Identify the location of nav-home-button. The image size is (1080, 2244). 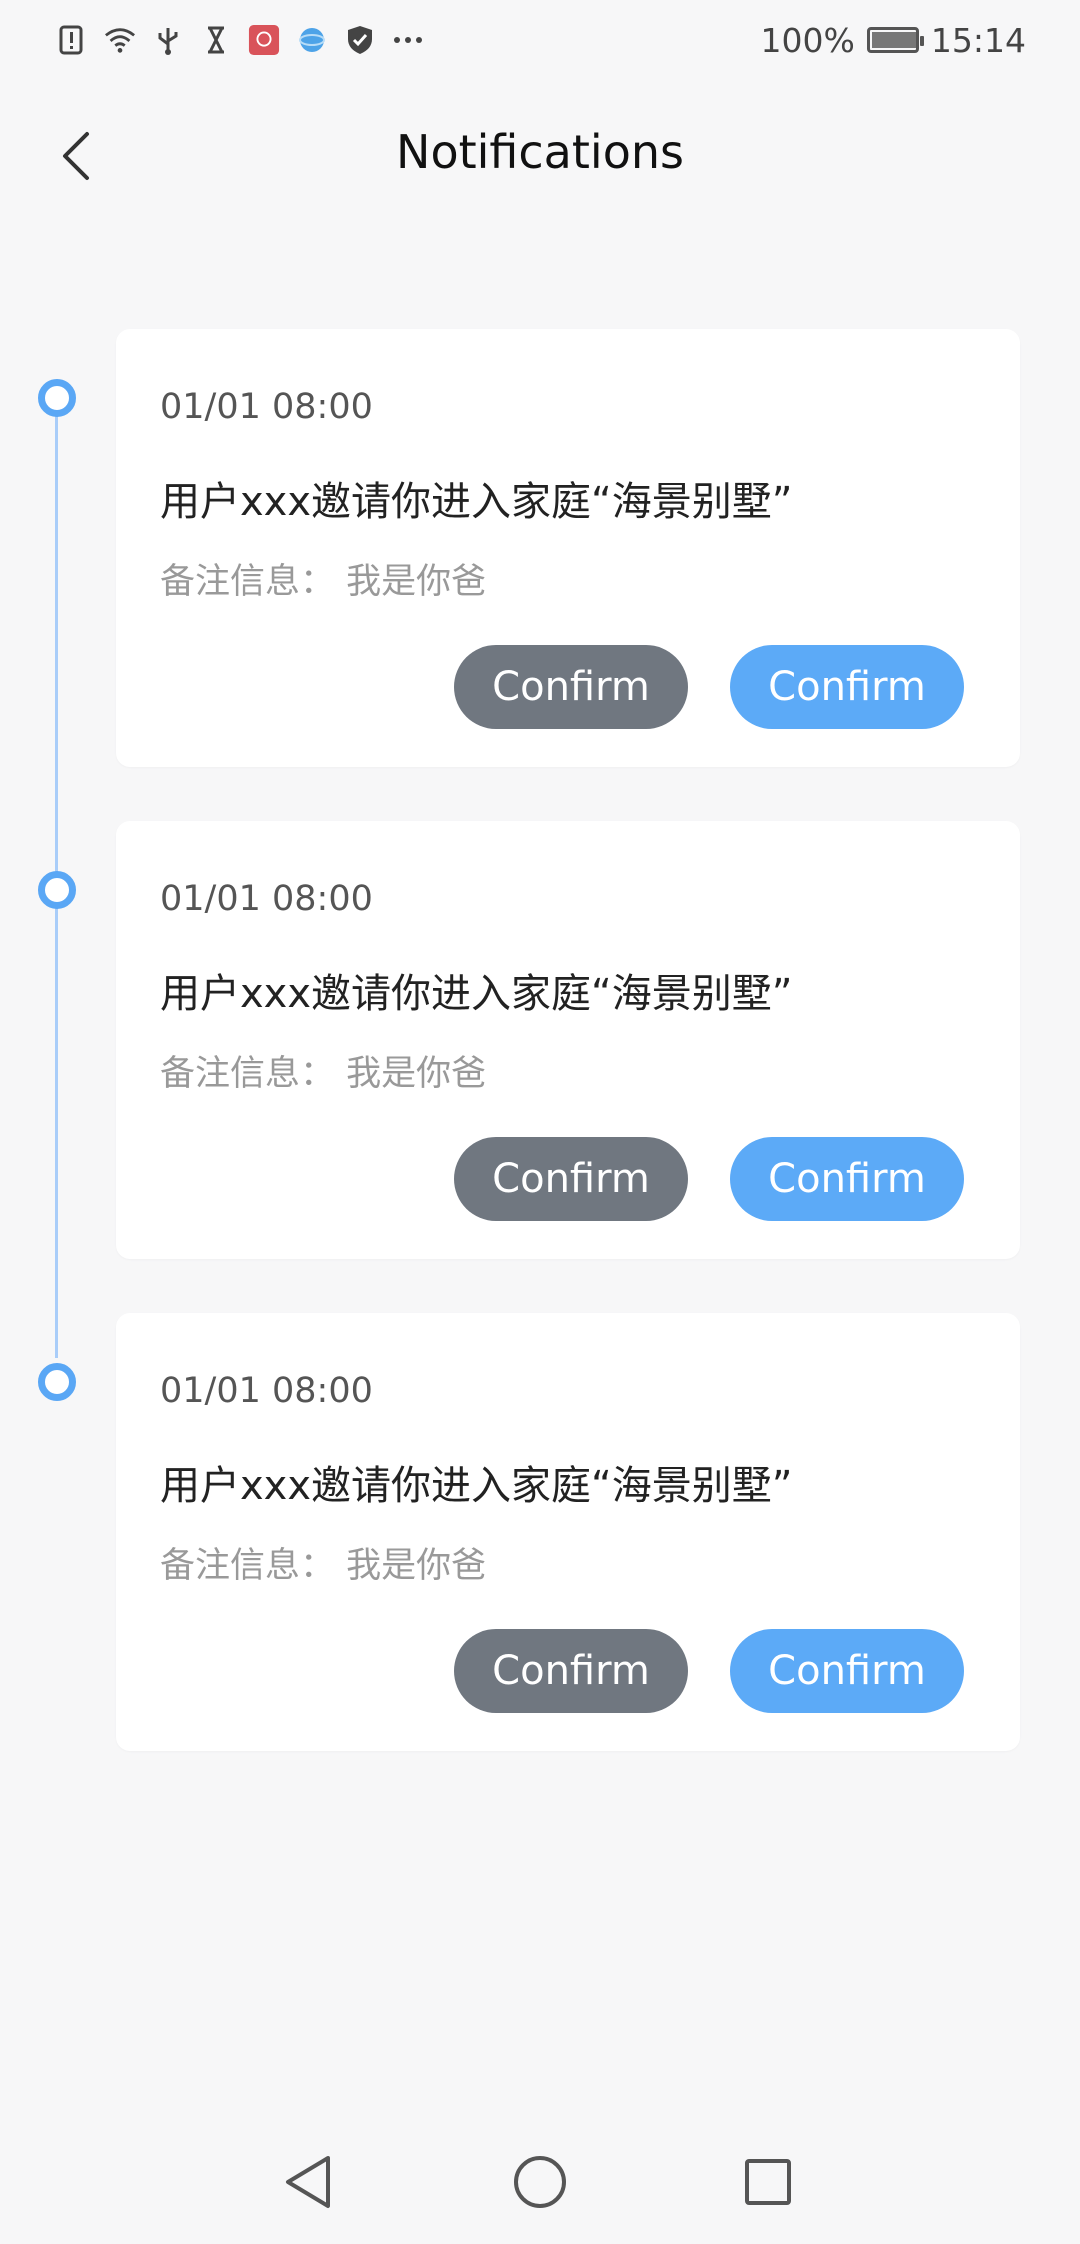
(540, 2182).